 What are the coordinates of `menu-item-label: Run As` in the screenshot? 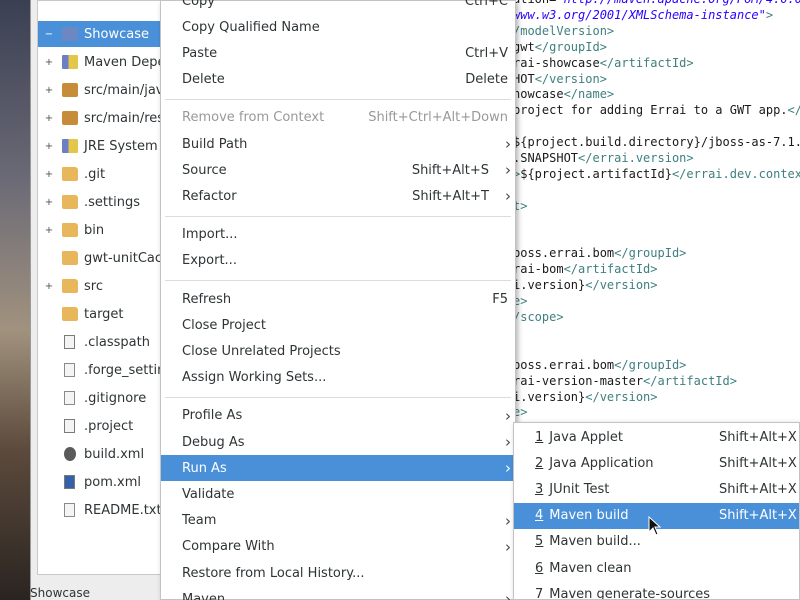 It's located at (204, 468).